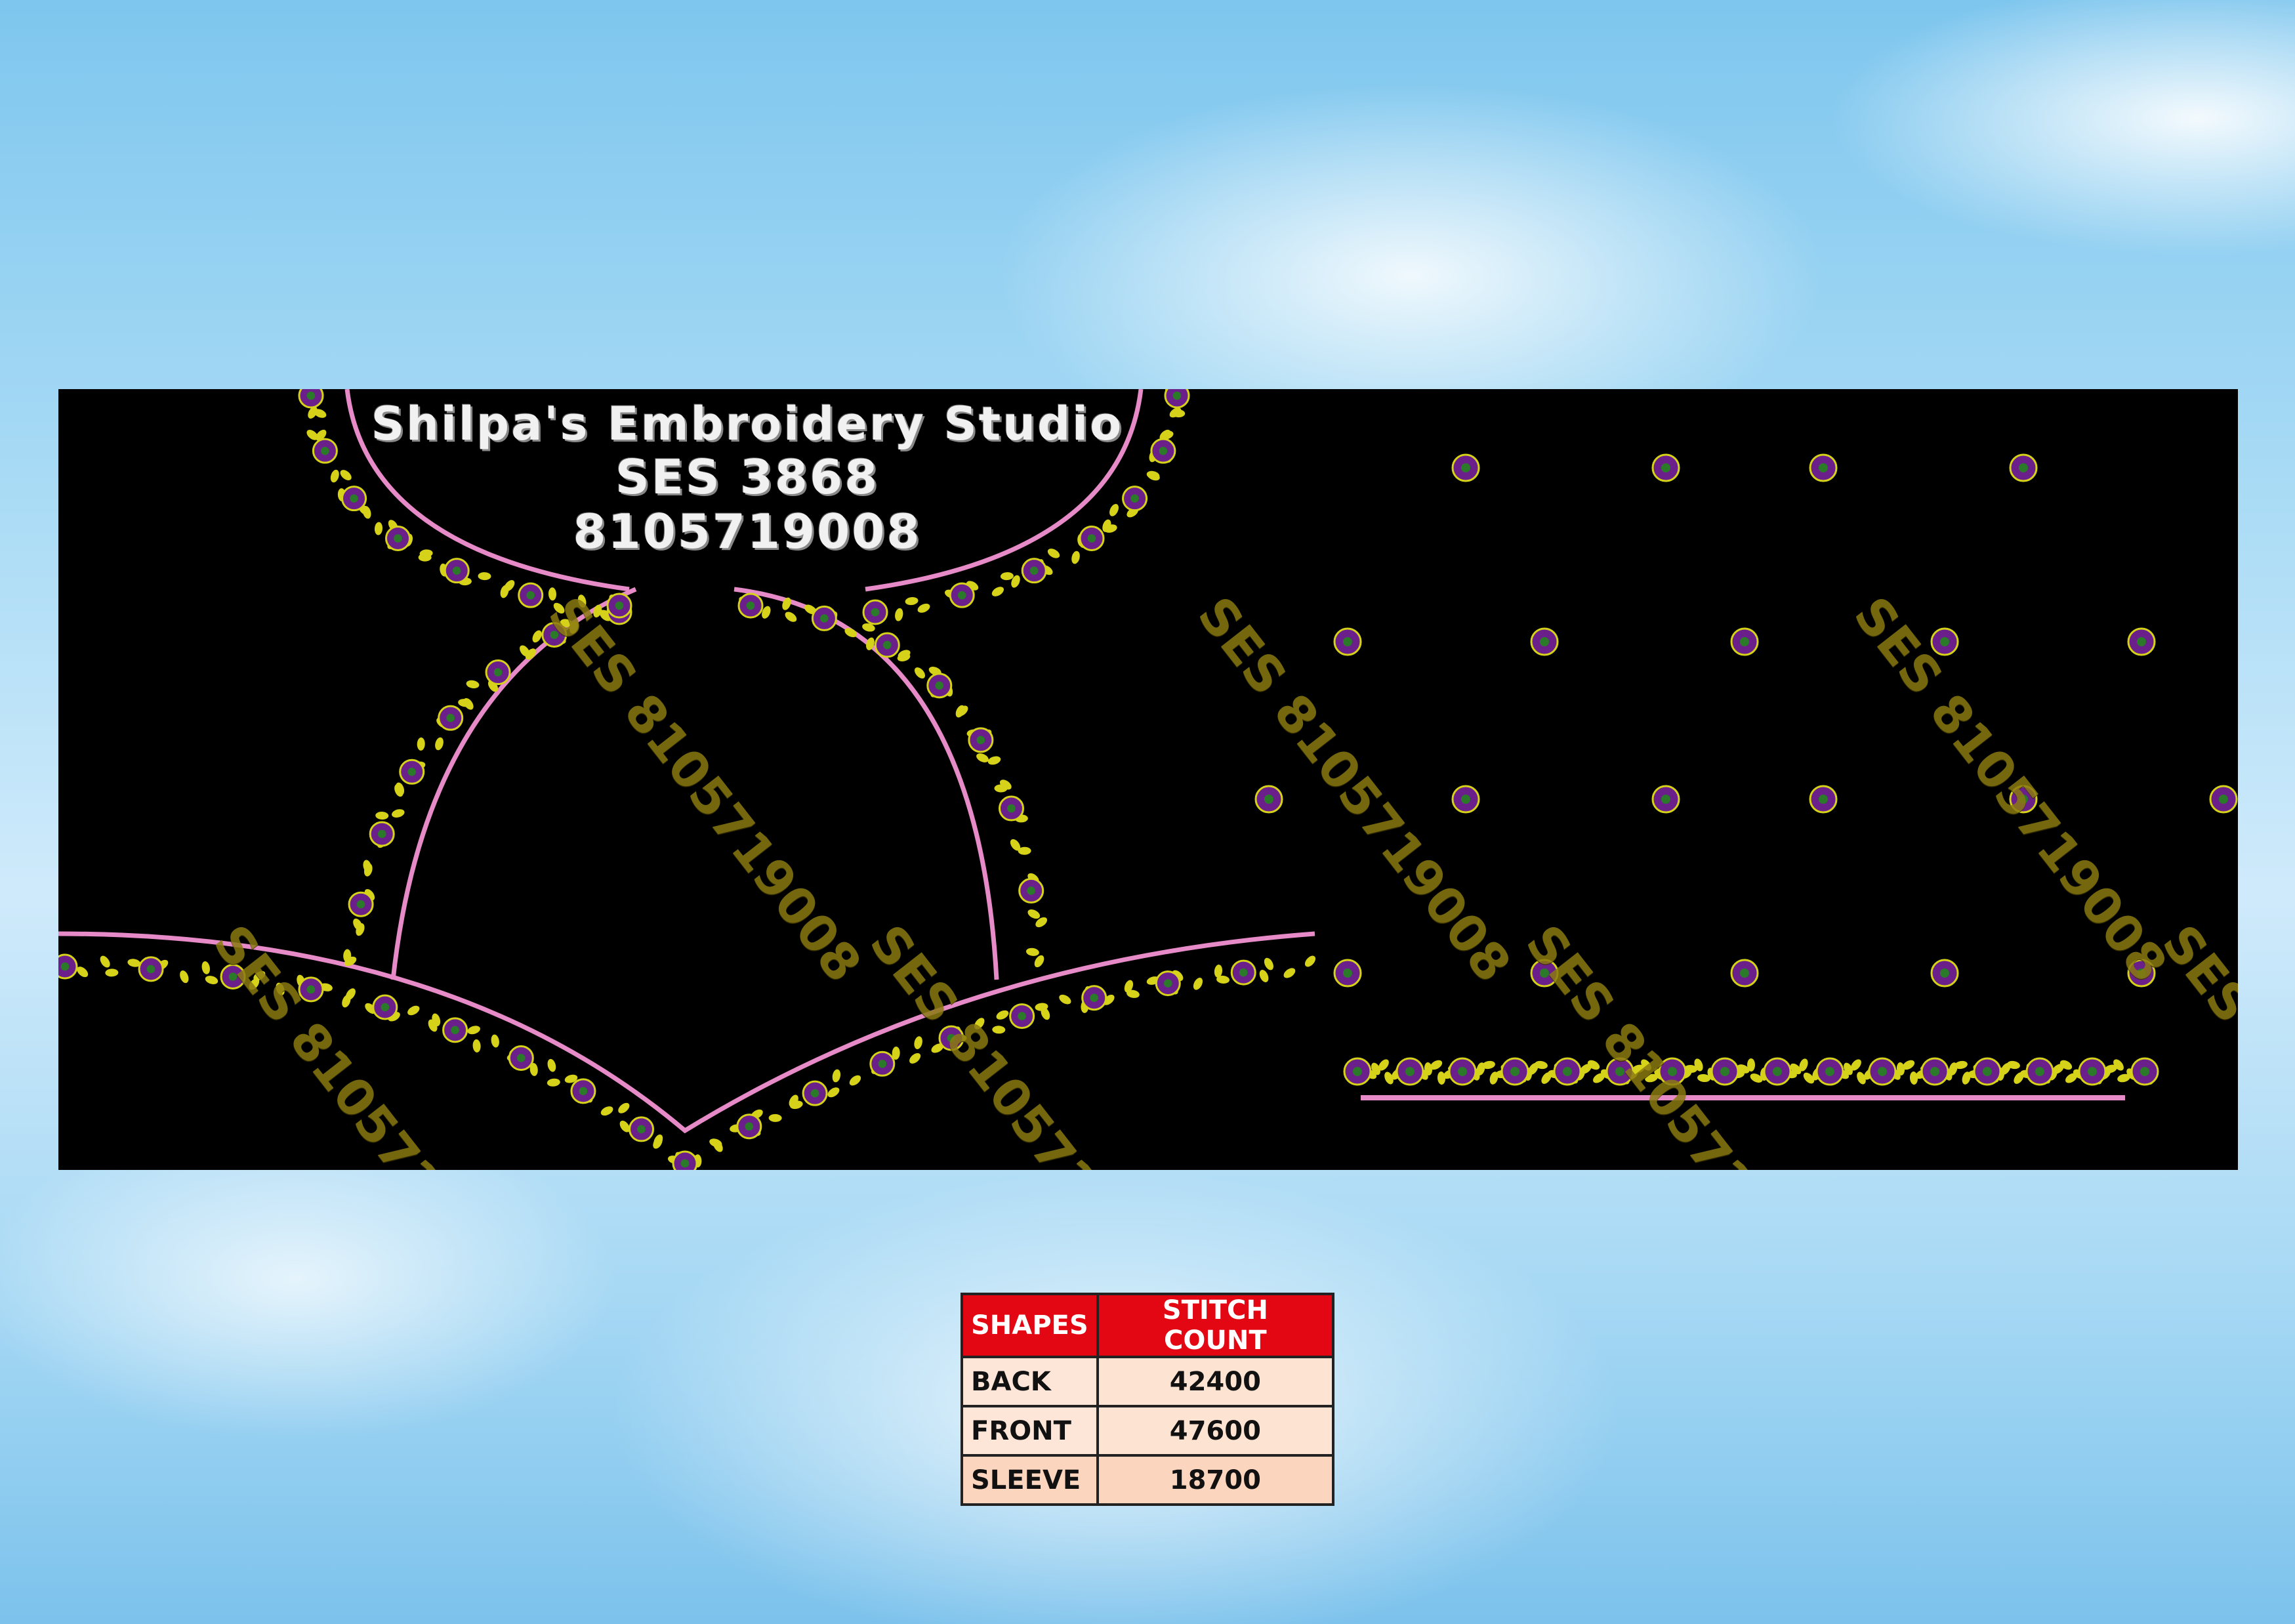  I want to click on header-shapes: SHAPES, so click(1030, 1325).